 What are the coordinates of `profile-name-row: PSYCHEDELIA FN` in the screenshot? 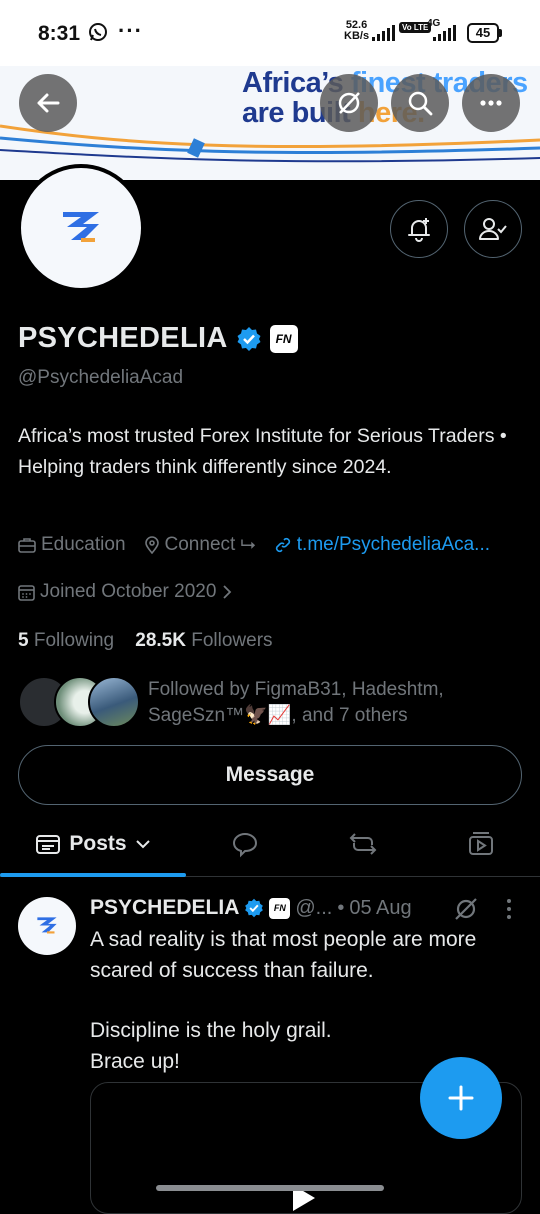 It's located at (158, 338).